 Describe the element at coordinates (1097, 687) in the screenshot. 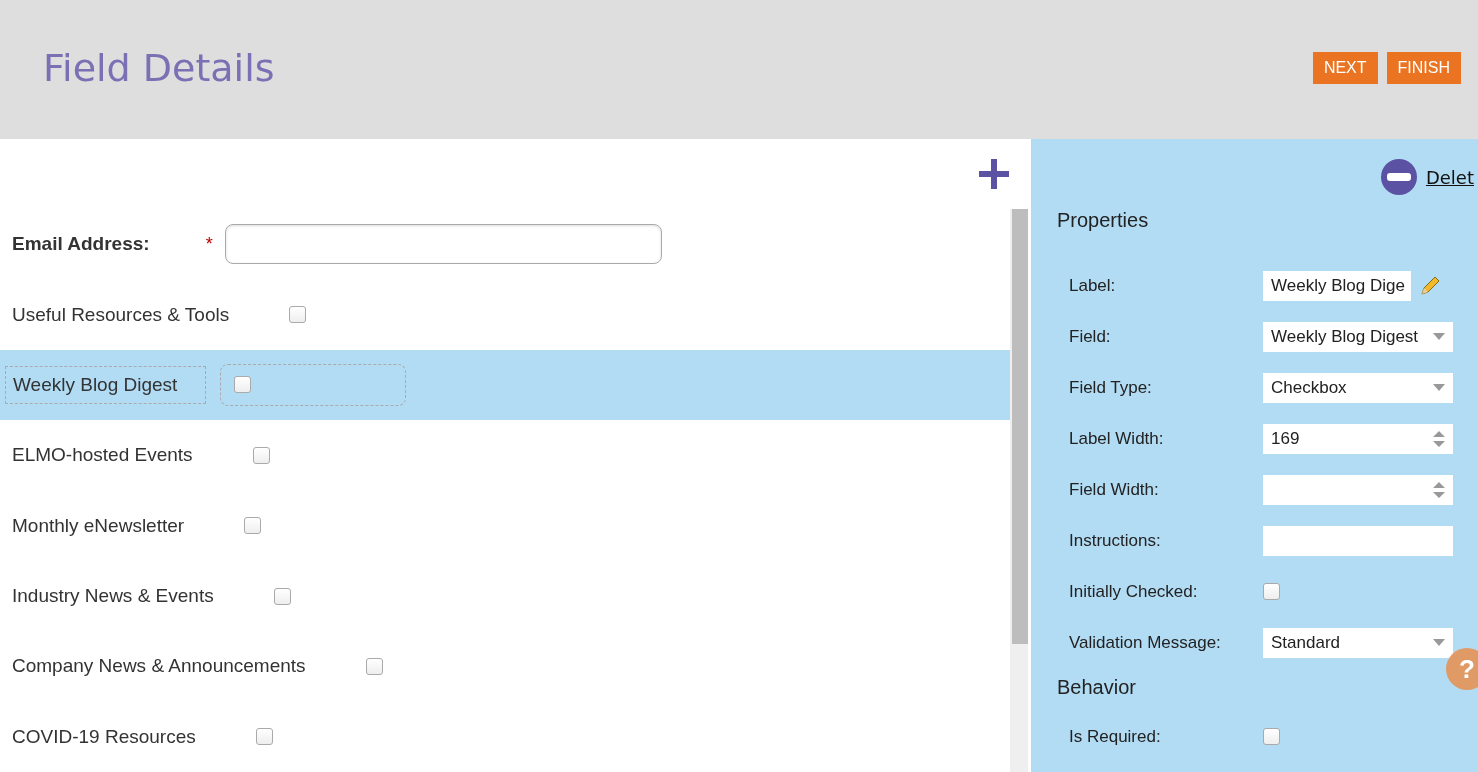

I see `section-title: Behavior` at that location.